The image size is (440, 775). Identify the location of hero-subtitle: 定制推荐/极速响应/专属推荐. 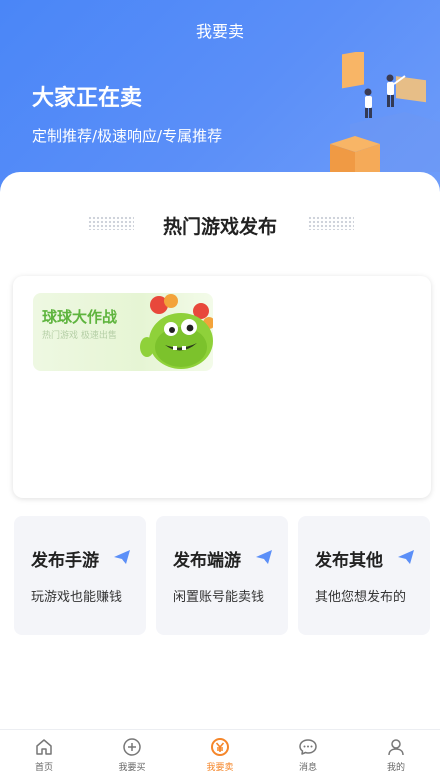
(127, 136).